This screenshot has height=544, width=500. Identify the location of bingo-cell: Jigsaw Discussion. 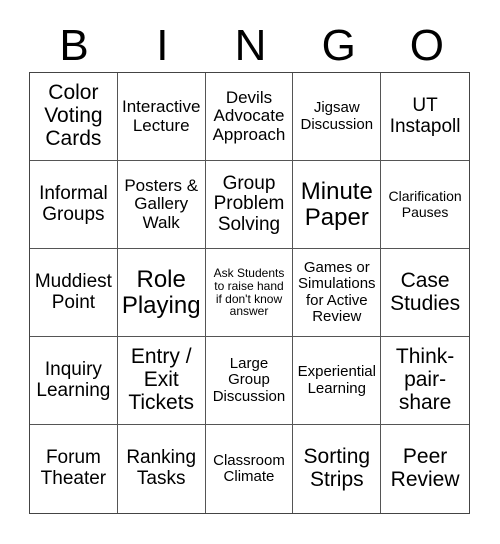
(337, 117).